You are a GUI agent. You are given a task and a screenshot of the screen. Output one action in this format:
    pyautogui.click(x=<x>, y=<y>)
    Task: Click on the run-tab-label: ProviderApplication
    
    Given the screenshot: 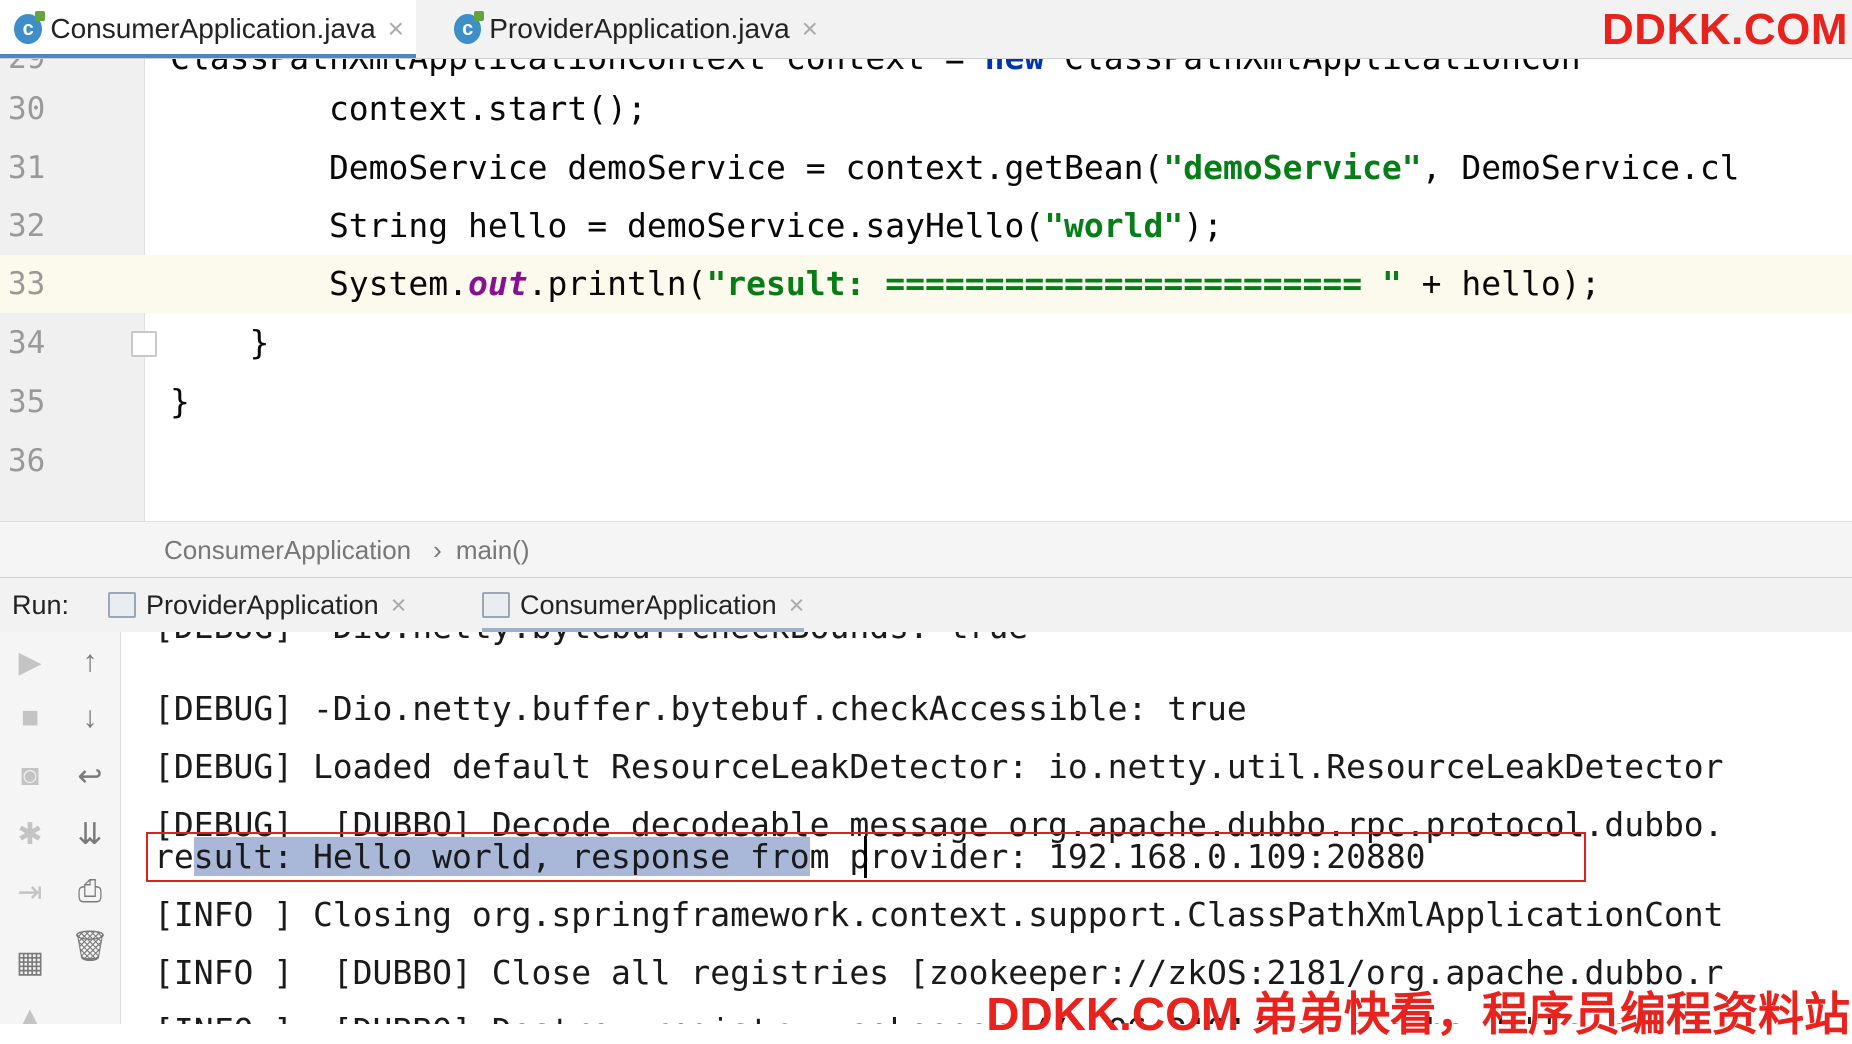 What is the action you would take?
    pyautogui.click(x=262, y=604)
    